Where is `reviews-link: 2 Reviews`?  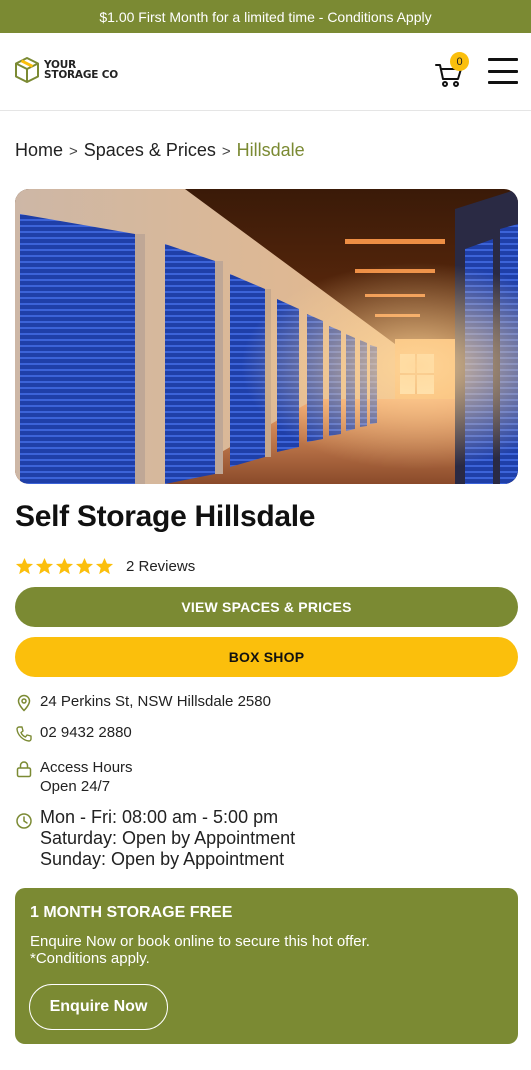 reviews-link: 2 Reviews is located at coordinates (160, 566).